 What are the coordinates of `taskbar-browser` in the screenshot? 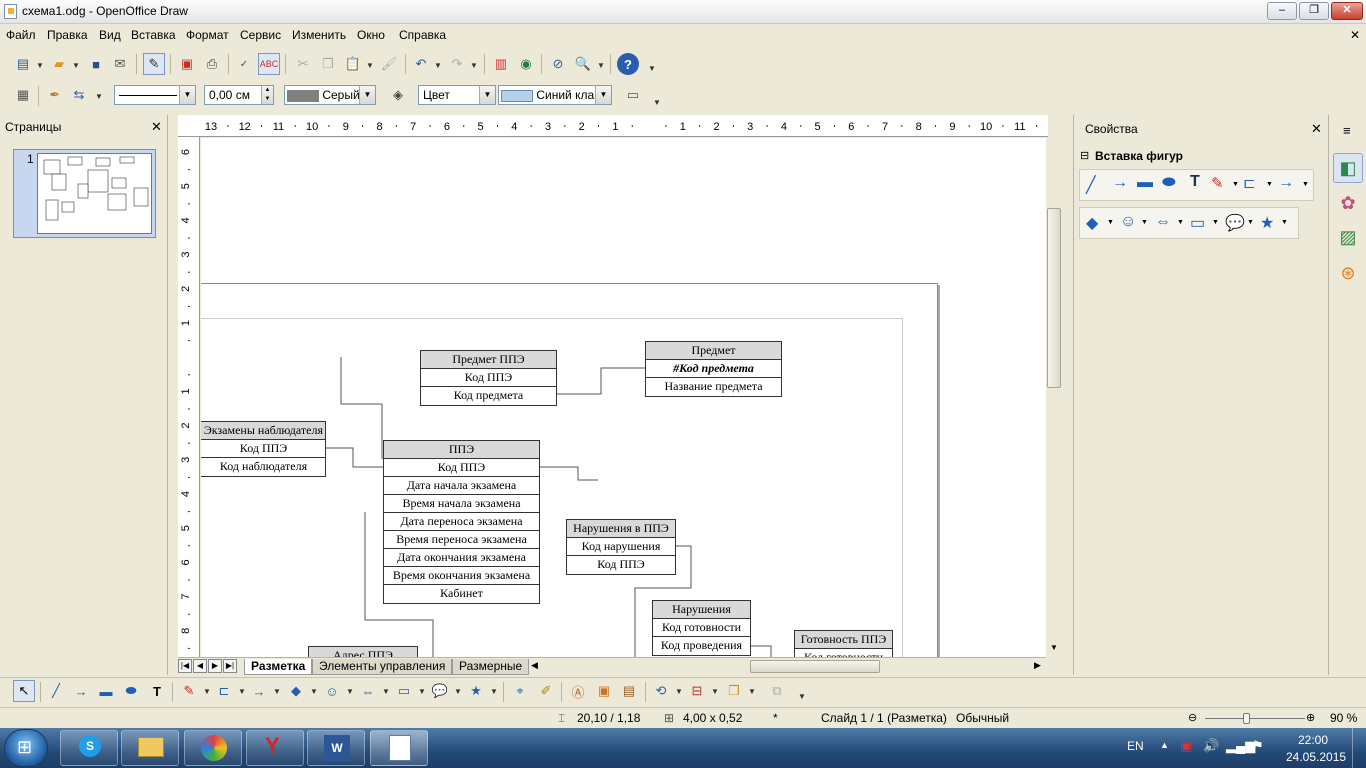 It's located at (213, 748).